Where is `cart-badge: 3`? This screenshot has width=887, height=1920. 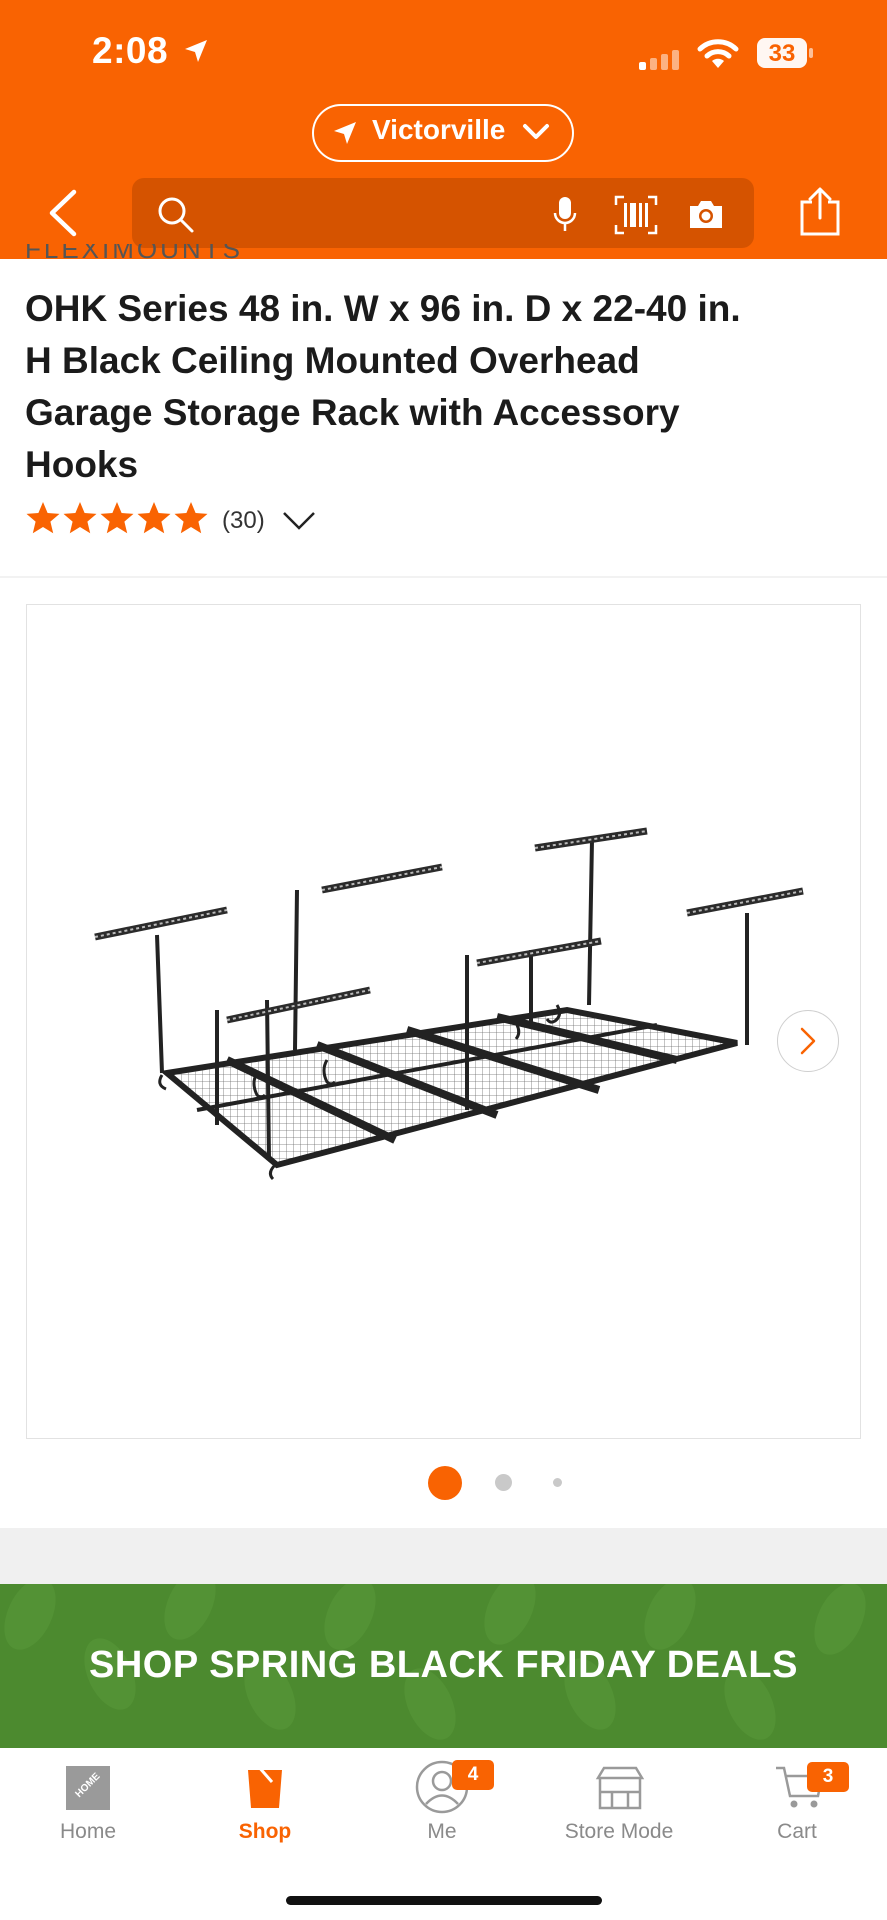 cart-badge: 3 is located at coordinates (828, 1777).